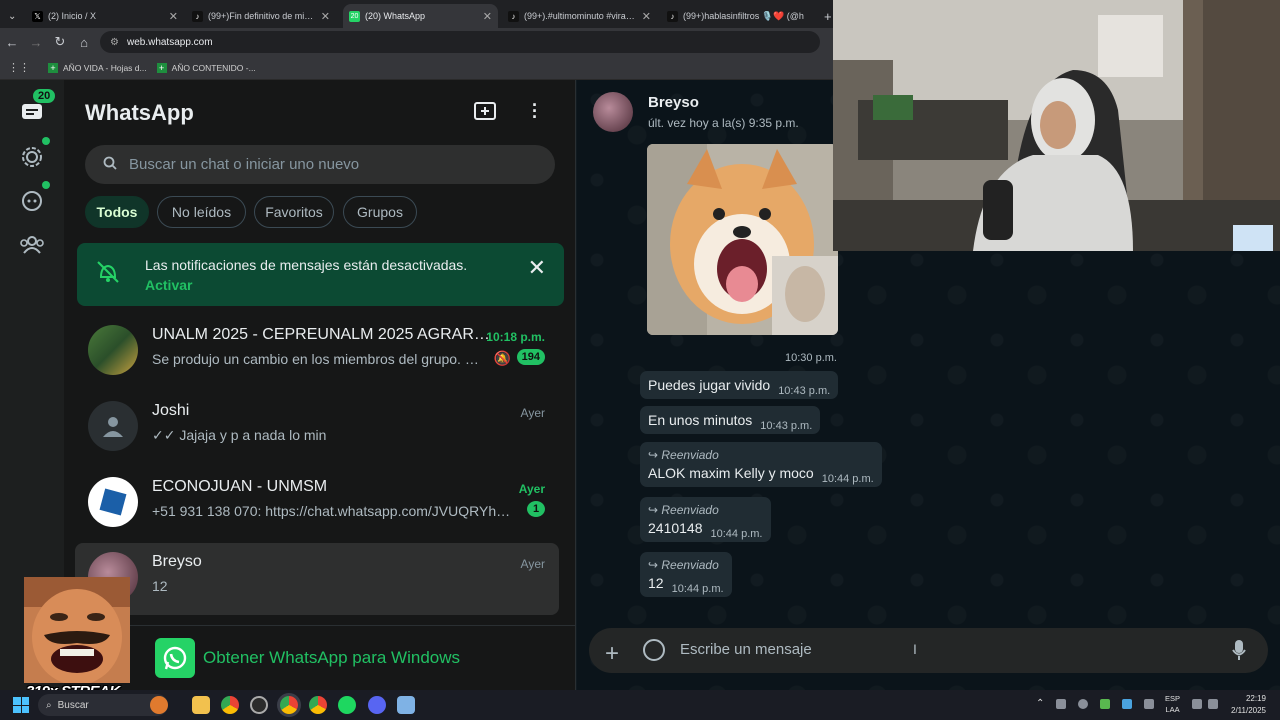  What do you see at coordinates (654, 650) in the screenshot?
I see `emoji-icon` at bounding box center [654, 650].